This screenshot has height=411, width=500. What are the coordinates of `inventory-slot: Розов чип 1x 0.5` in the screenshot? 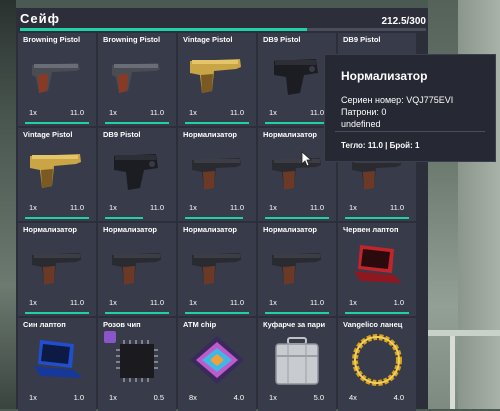 It's located at (137, 364).